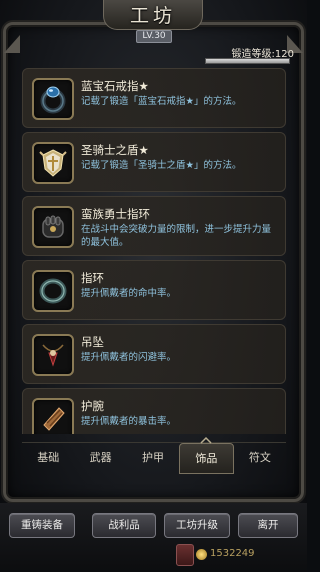 The width and height of the screenshot is (320, 572). I want to click on tab-armor: 护甲, so click(153, 458).